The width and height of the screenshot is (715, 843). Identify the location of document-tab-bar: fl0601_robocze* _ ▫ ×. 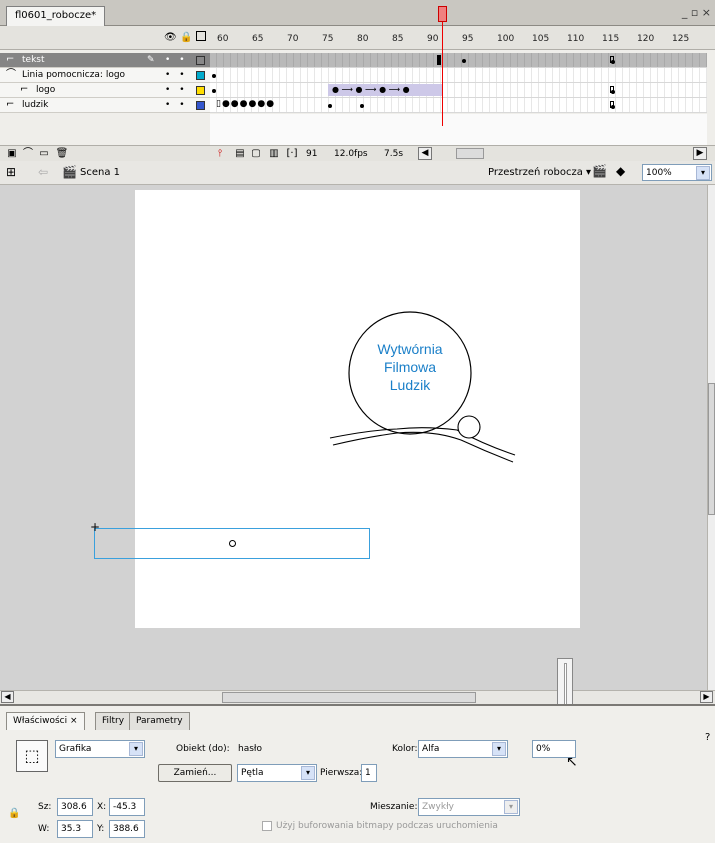
(357, 13).